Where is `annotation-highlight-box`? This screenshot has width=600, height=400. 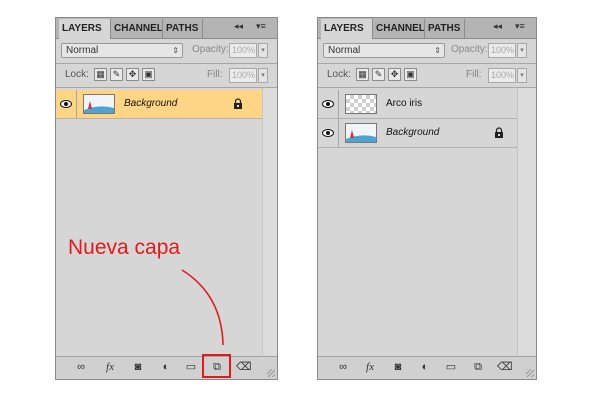 annotation-highlight-box is located at coordinates (216, 366).